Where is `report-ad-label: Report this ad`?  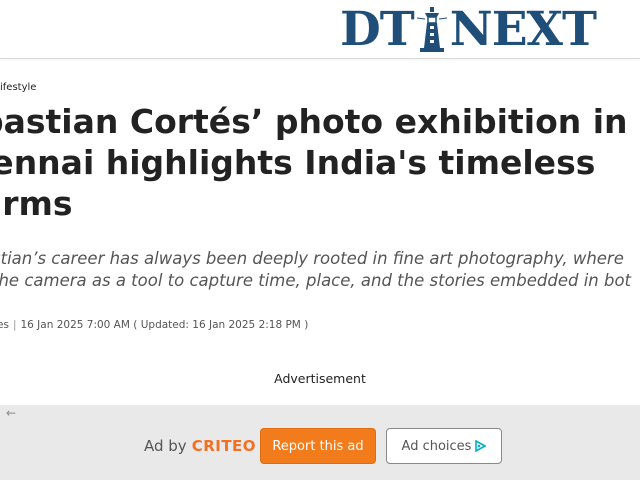
report-ad-label: Report this ad is located at coordinates (318, 446).